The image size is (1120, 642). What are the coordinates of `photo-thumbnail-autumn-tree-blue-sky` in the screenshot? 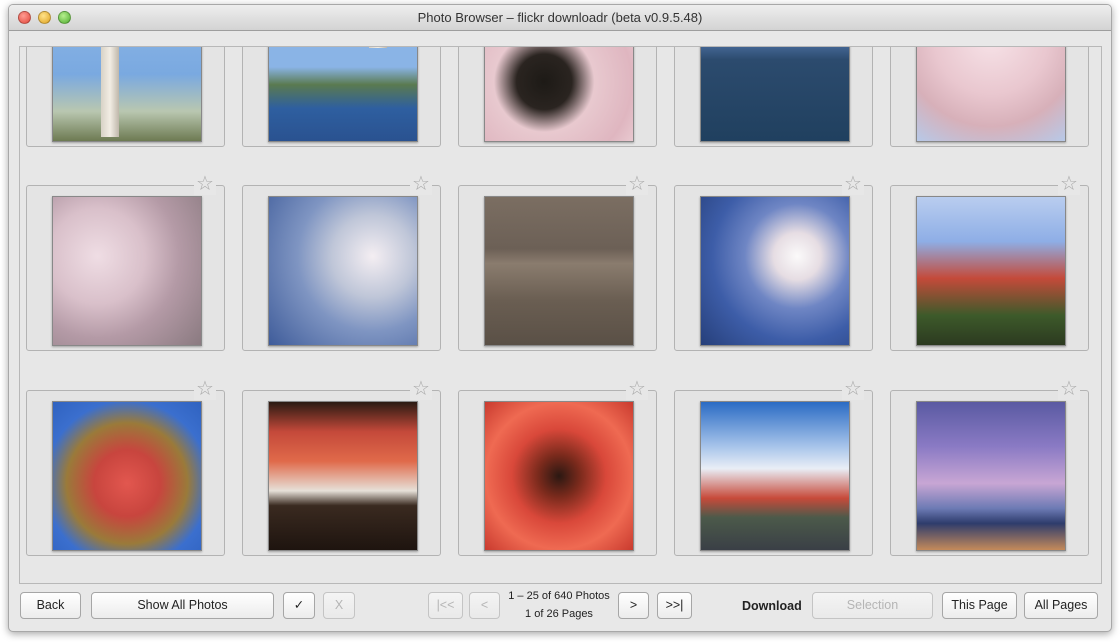 It's located at (127, 476).